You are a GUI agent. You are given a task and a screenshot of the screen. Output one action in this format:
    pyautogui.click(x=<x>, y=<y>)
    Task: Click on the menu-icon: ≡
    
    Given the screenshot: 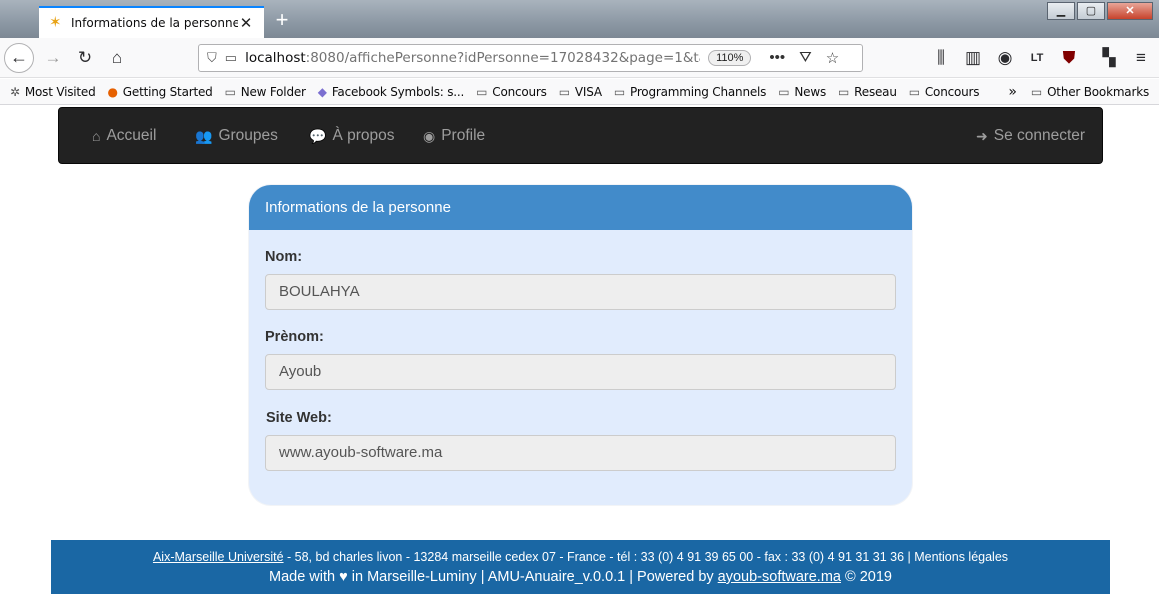 What is the action you would take?
    pyautogui.click(x=1141, y=58)
    